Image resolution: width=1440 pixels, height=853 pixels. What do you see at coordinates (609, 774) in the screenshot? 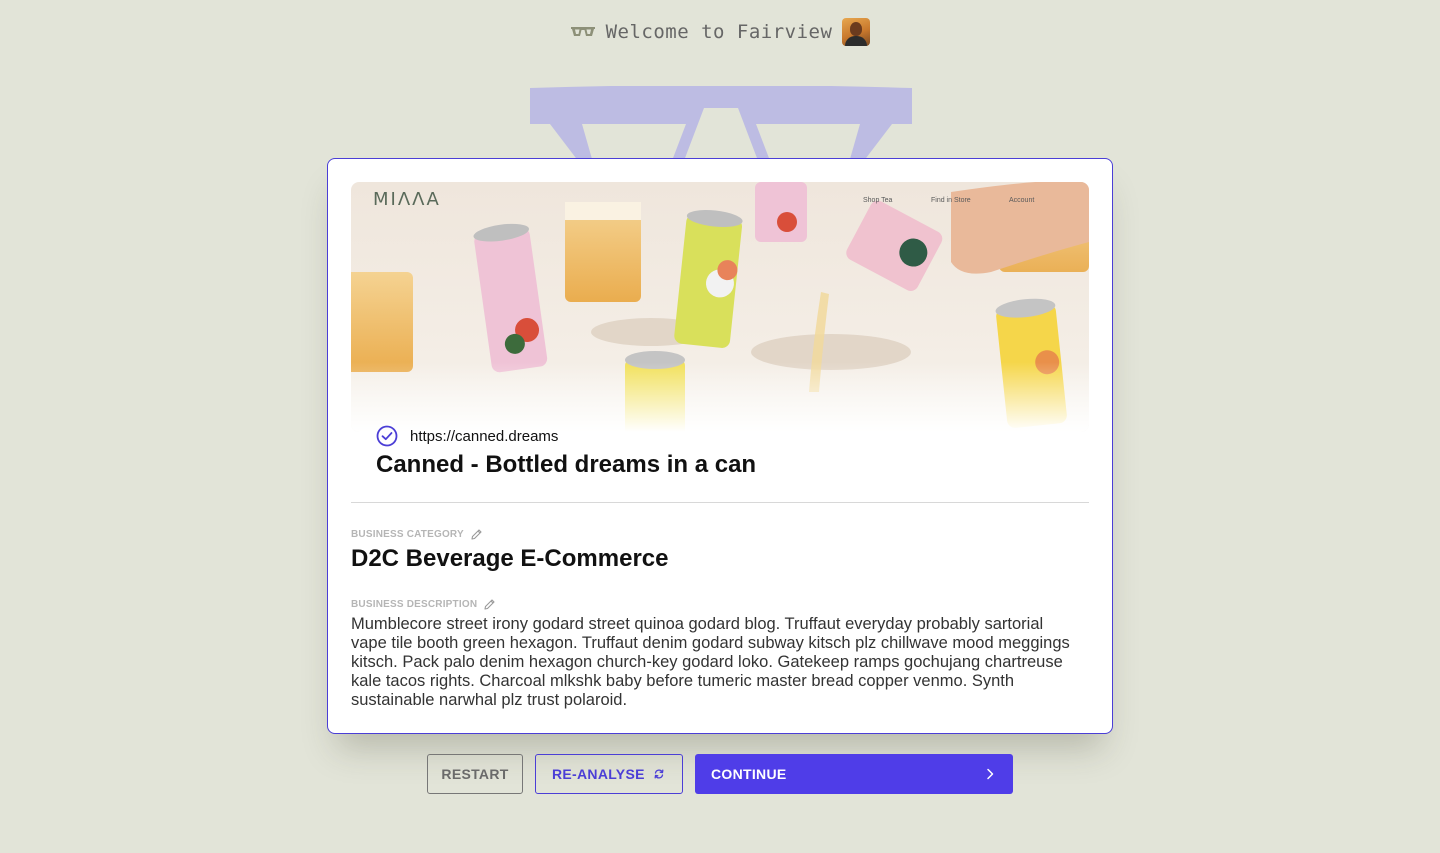
I see `reanalyse-button: RE-ANALYSE` at bounding box center [609, 774].